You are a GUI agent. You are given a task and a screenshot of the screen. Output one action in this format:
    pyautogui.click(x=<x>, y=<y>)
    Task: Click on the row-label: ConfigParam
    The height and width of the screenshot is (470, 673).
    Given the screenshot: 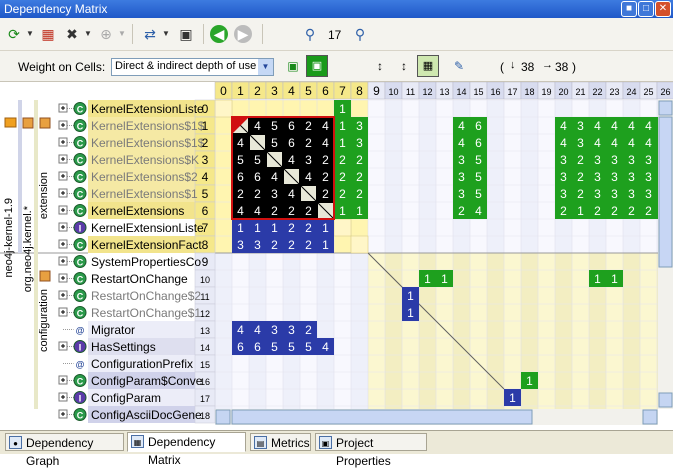 What is the action you would take?
    pyautogui.click(x=126, y=398)
    